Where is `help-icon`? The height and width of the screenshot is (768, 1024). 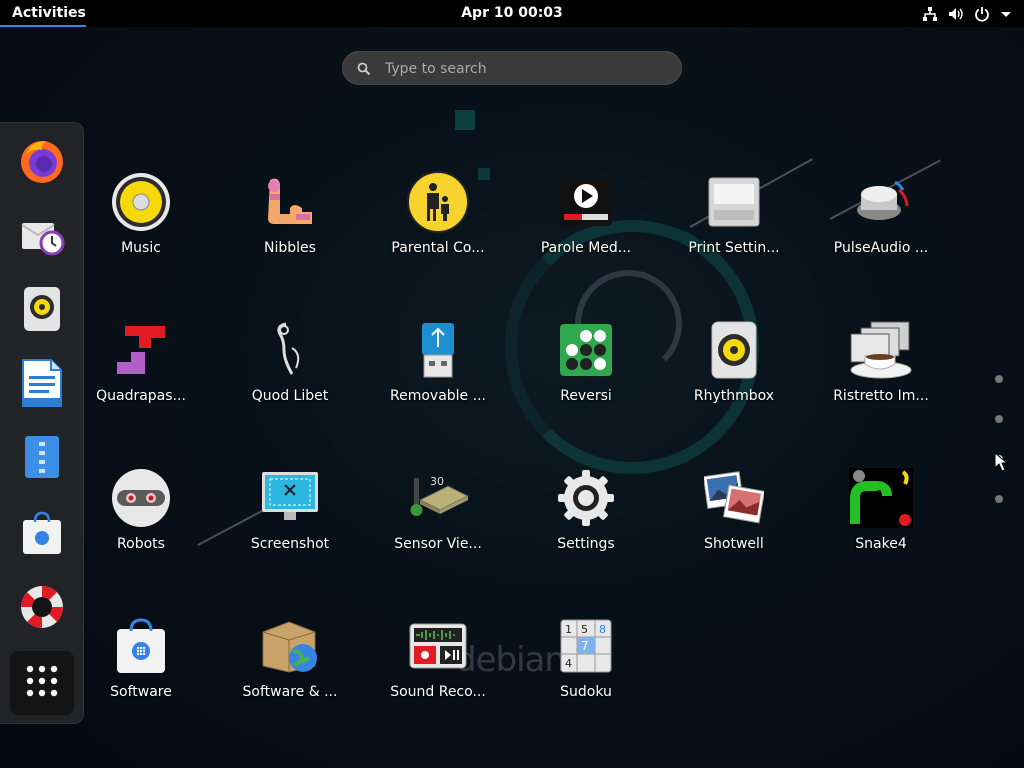
help-icon is located at coordinates (42, 609).